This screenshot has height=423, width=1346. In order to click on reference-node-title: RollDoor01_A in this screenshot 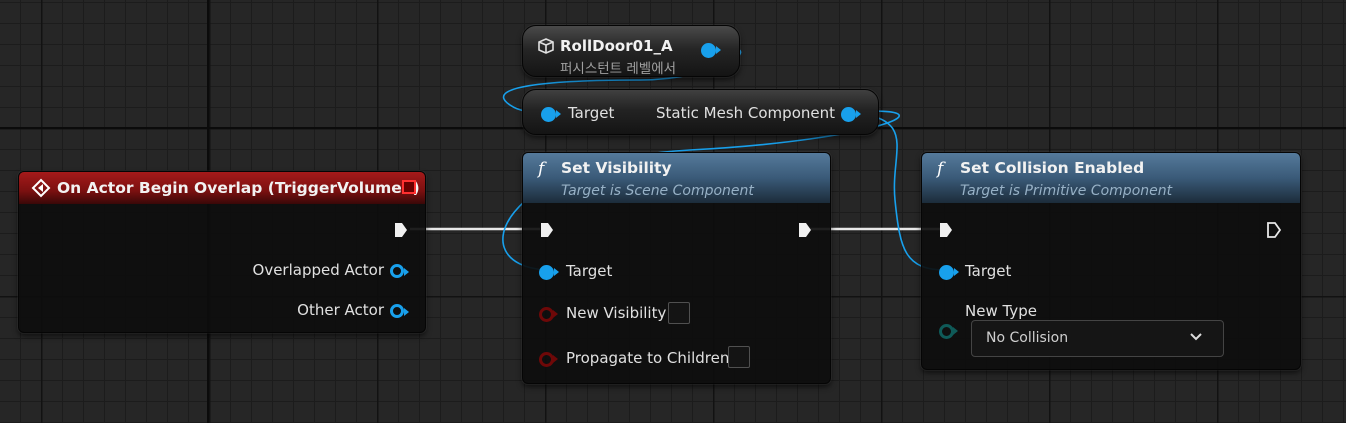, I will do `click(616, 46)`.